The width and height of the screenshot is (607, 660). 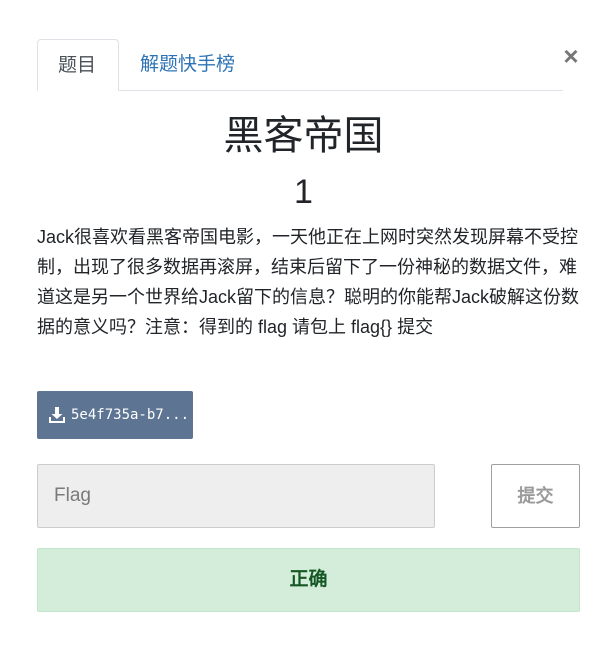 I want to click on close-button: ×, so click(x=571, y=56).